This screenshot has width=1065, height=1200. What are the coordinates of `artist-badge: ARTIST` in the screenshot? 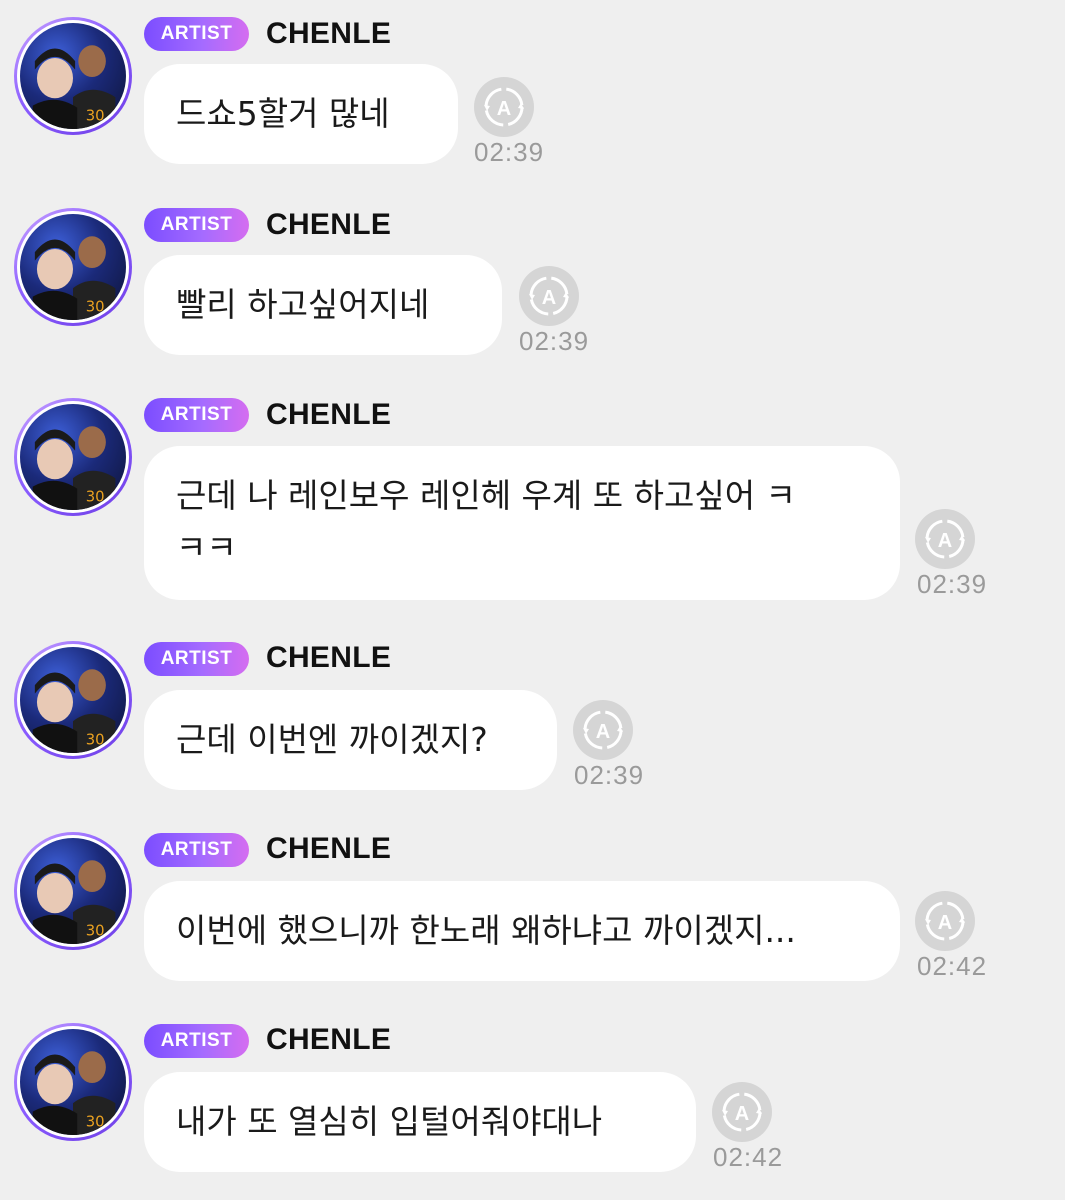 It's located at (196, 1041).